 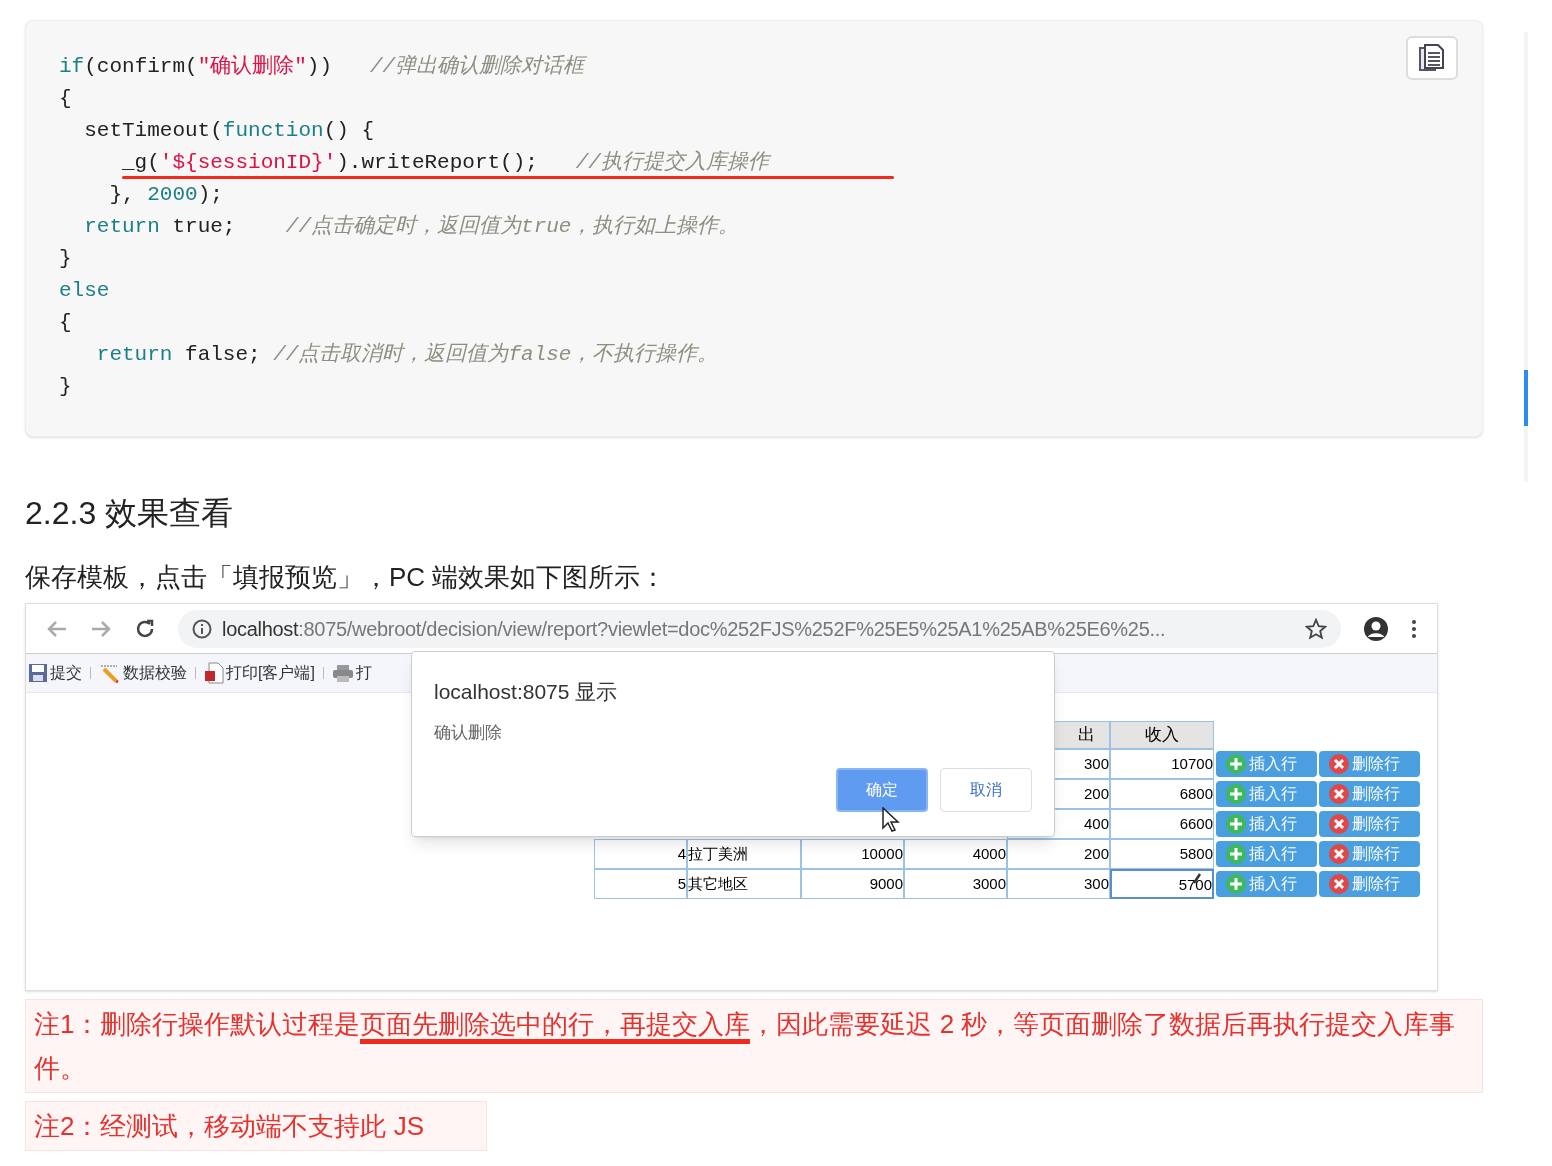 What do you see at coordinates (55, 673) in the screenshot?
I see `toolbar-button: 提交` at bounding box center [55, 673].